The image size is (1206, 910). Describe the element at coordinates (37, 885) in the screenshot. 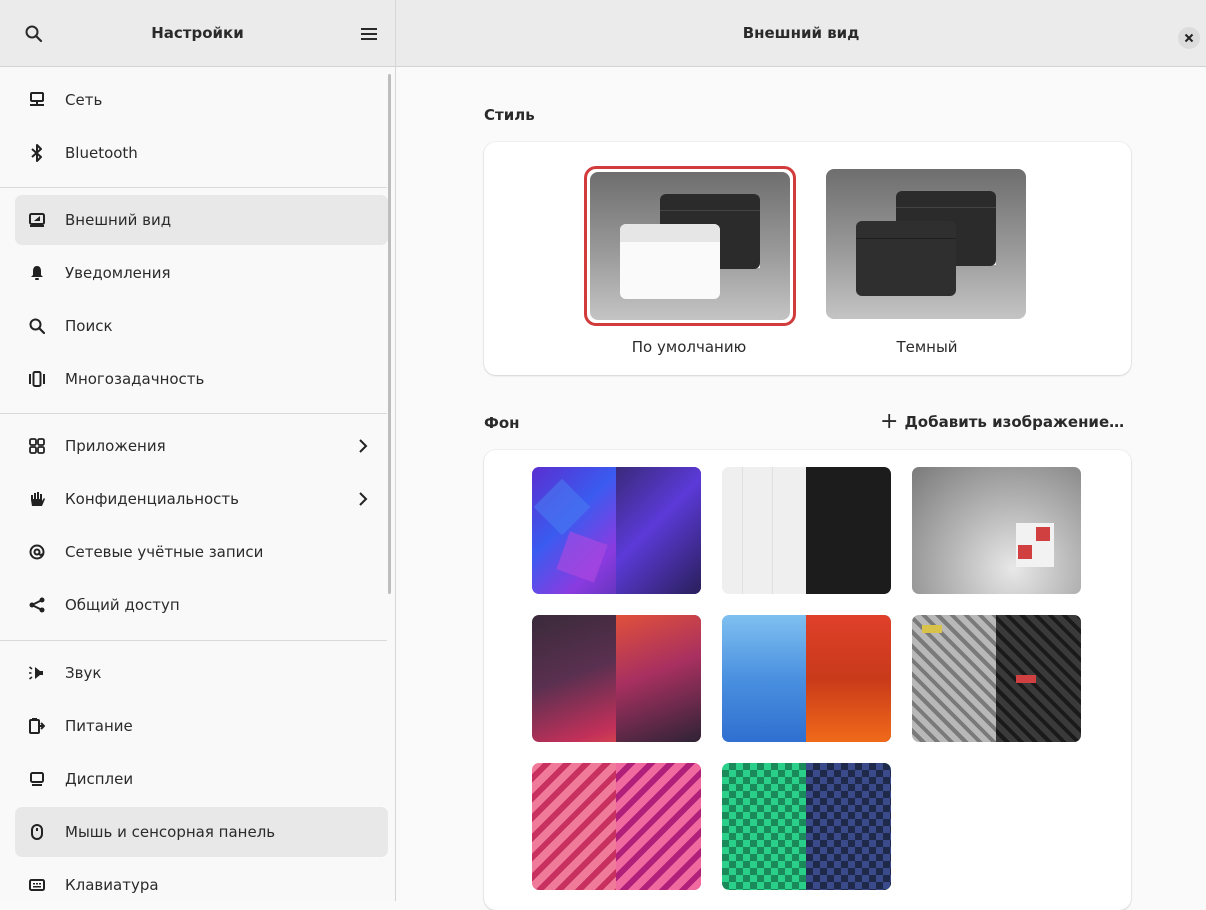

I see `keyboard-icon` at that location.